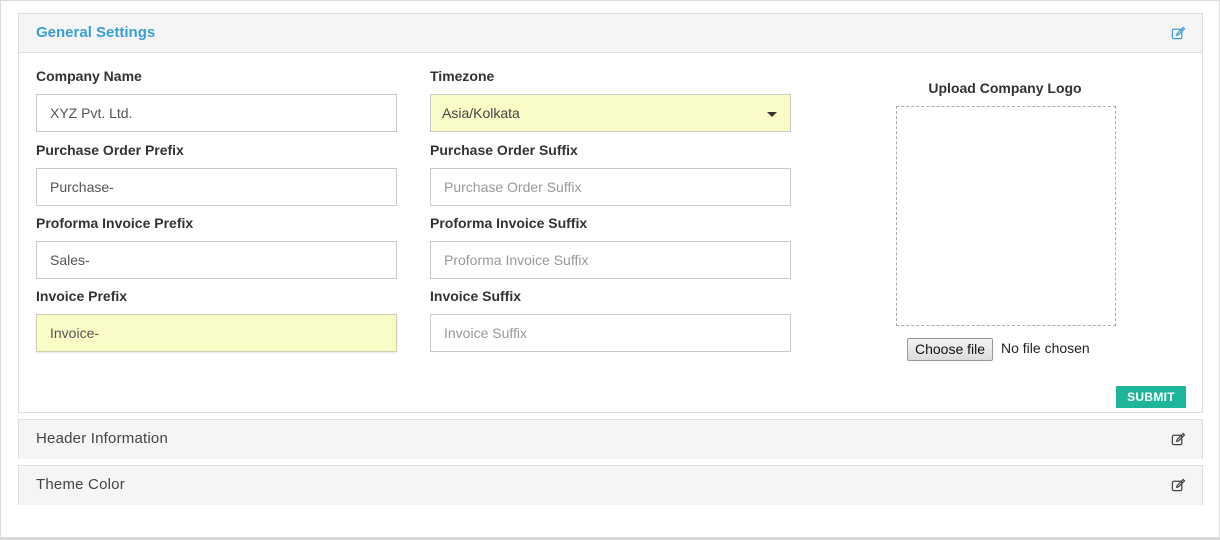 This screenshot has height=540, width=1220. Describe the element at coordinates (610, 187) in the screenshot. I see `po-suffix-input` at that location.